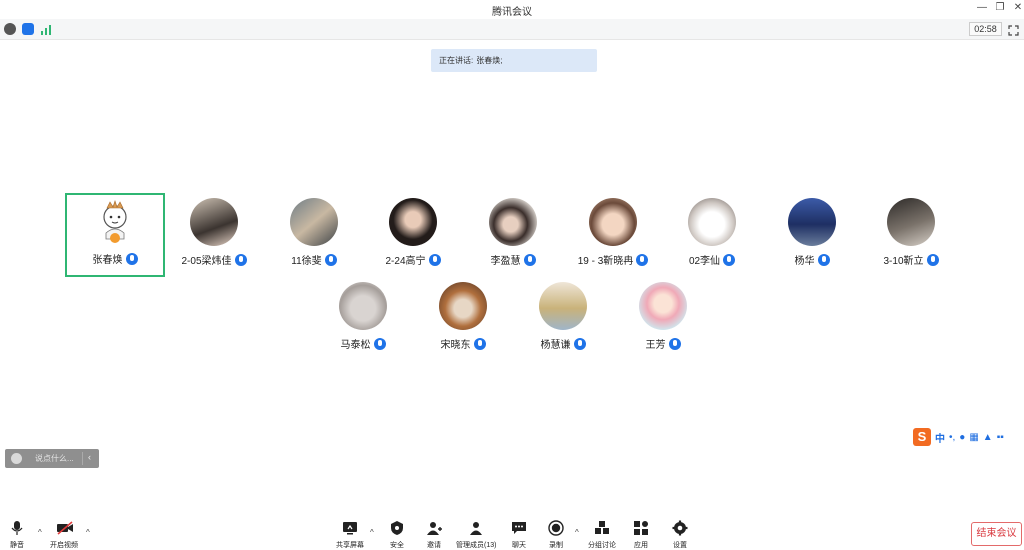 The height and width of the screenshot is (550, 1024). I want to click on record-options-caret-icon: ^, so click(577, 532).